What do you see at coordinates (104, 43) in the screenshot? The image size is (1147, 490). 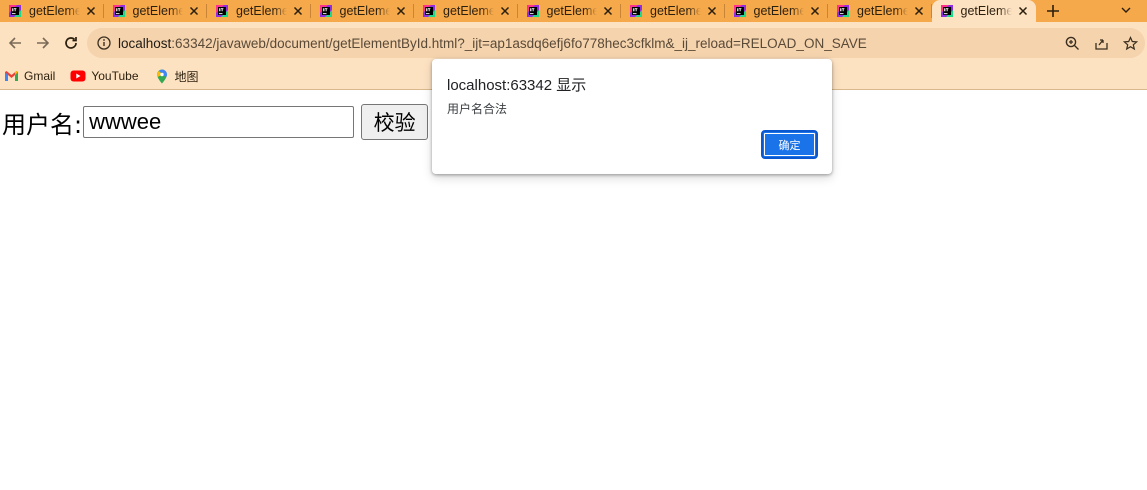 I see `site-info-icon` at bounding box center [104, 43].